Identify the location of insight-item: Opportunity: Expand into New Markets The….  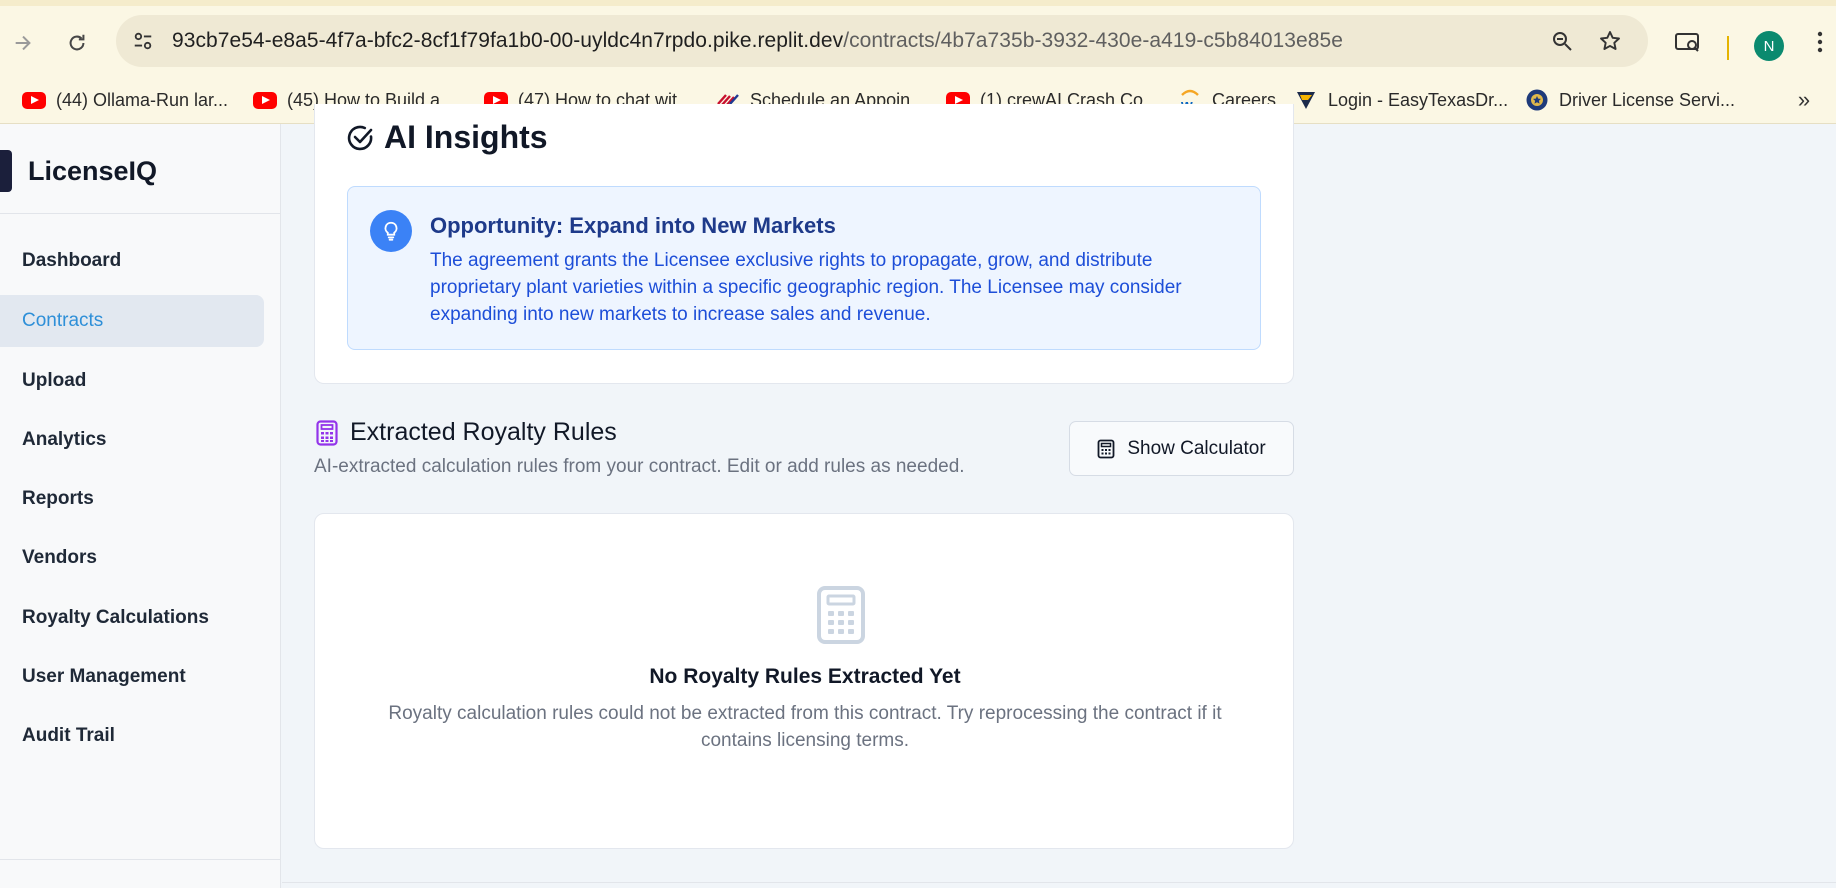
(804, 268).